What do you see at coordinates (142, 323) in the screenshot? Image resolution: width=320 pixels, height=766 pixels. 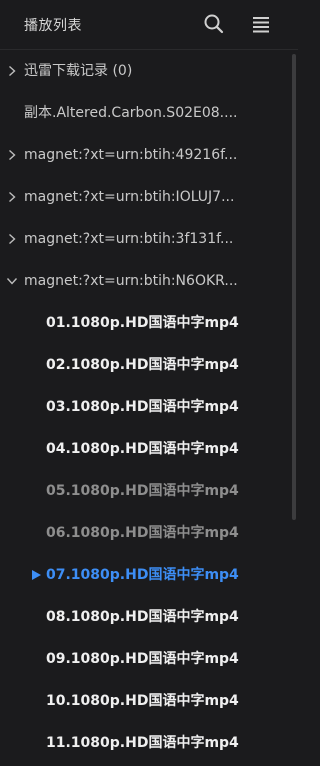 I see `episode-label: 01.1080p.HD国语中字mp4` at bounding box center [142, 323].